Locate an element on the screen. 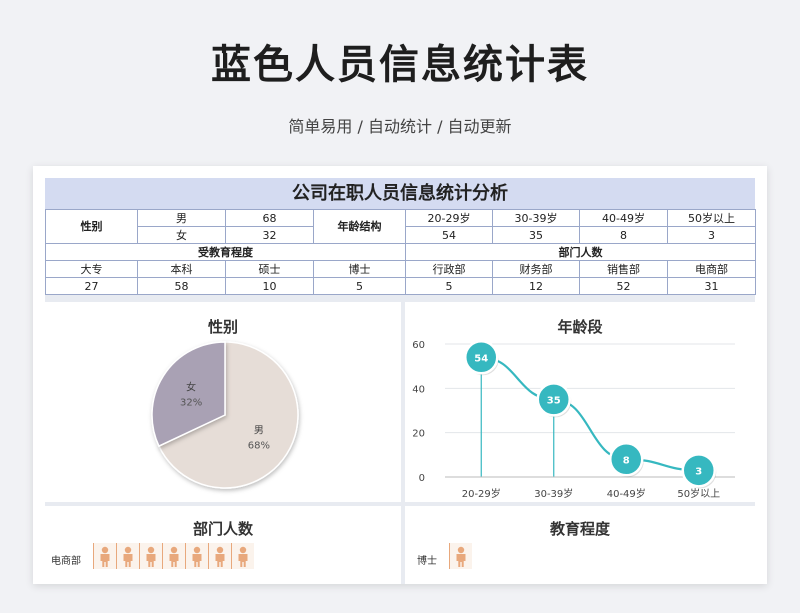 This screenshot has height=613, width=800. education-group-cell: 大专 is located at coordinates (91, 269).